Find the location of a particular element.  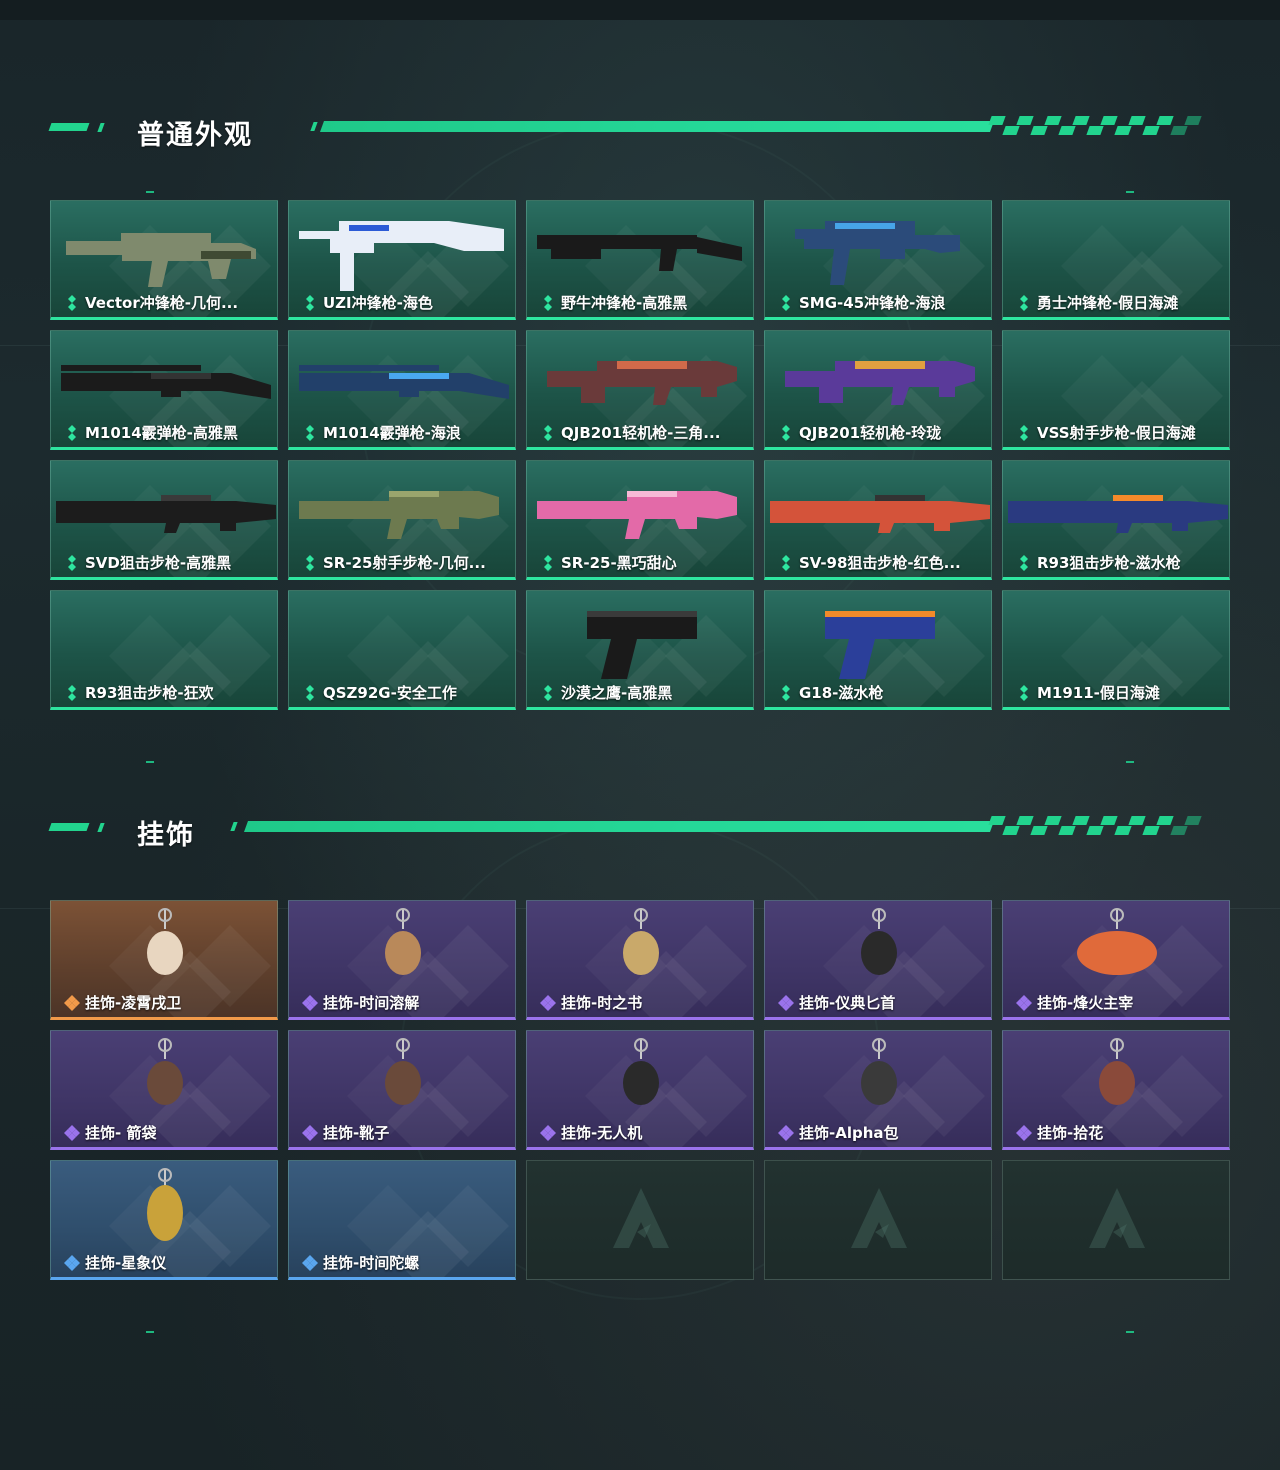

item-name: M1014霰弹枪-海浪 is located at coordinates (392, 433).